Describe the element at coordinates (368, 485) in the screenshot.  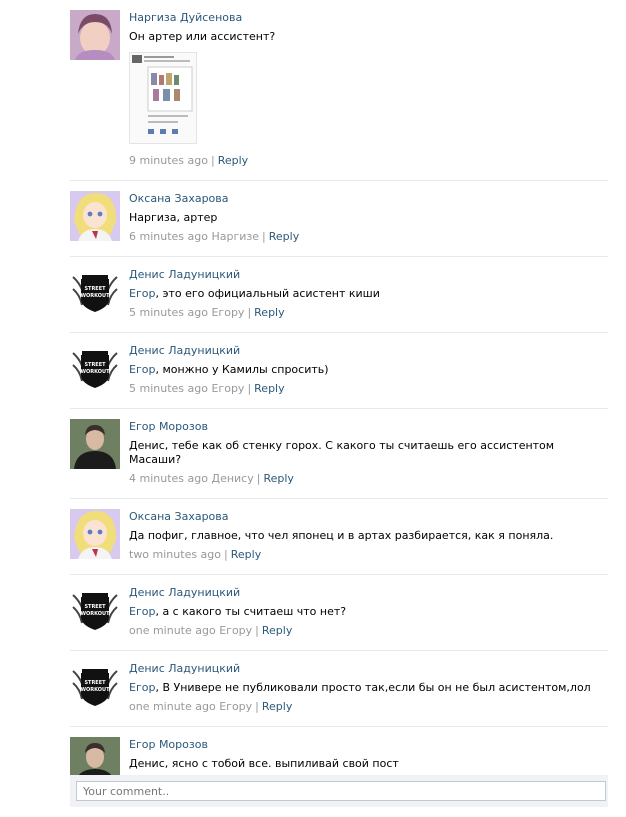
I see `comment-meta: 4 minutes ago Денису | Reply` at that location.